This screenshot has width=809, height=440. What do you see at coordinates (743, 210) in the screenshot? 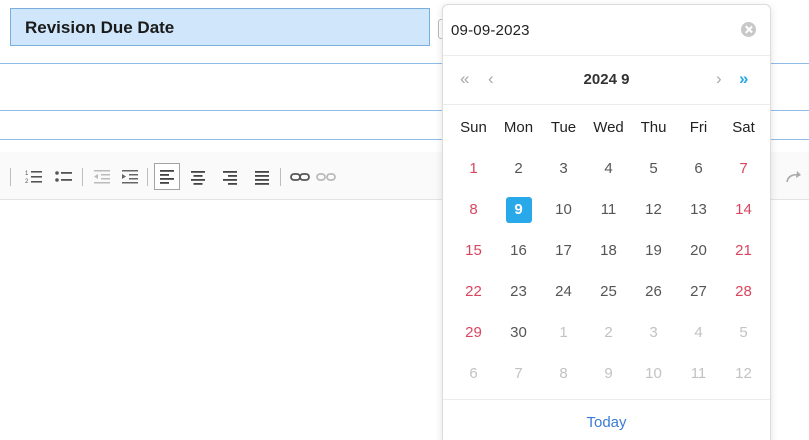
I see `day-cell: 14` at bounding box center [743, 210].